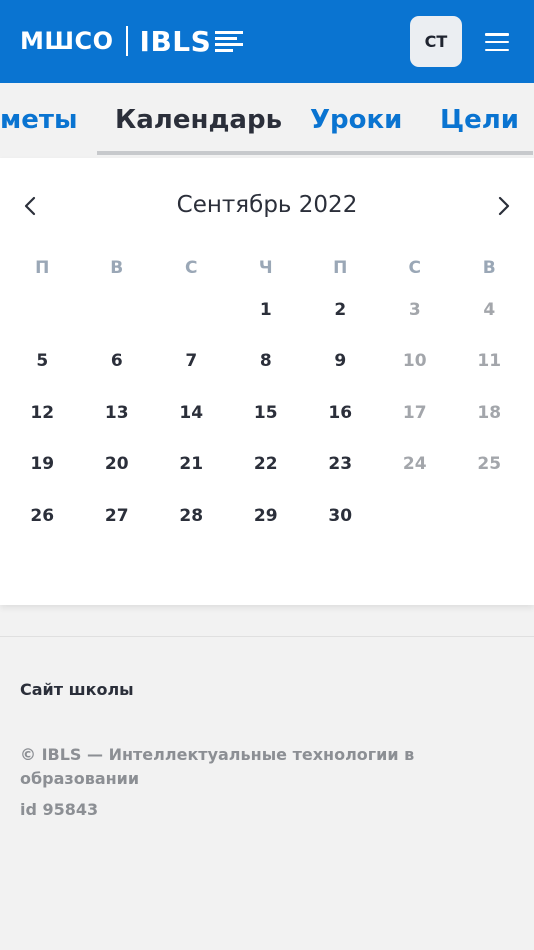  I want to click on calendar-day: 15, so click(266, 413).